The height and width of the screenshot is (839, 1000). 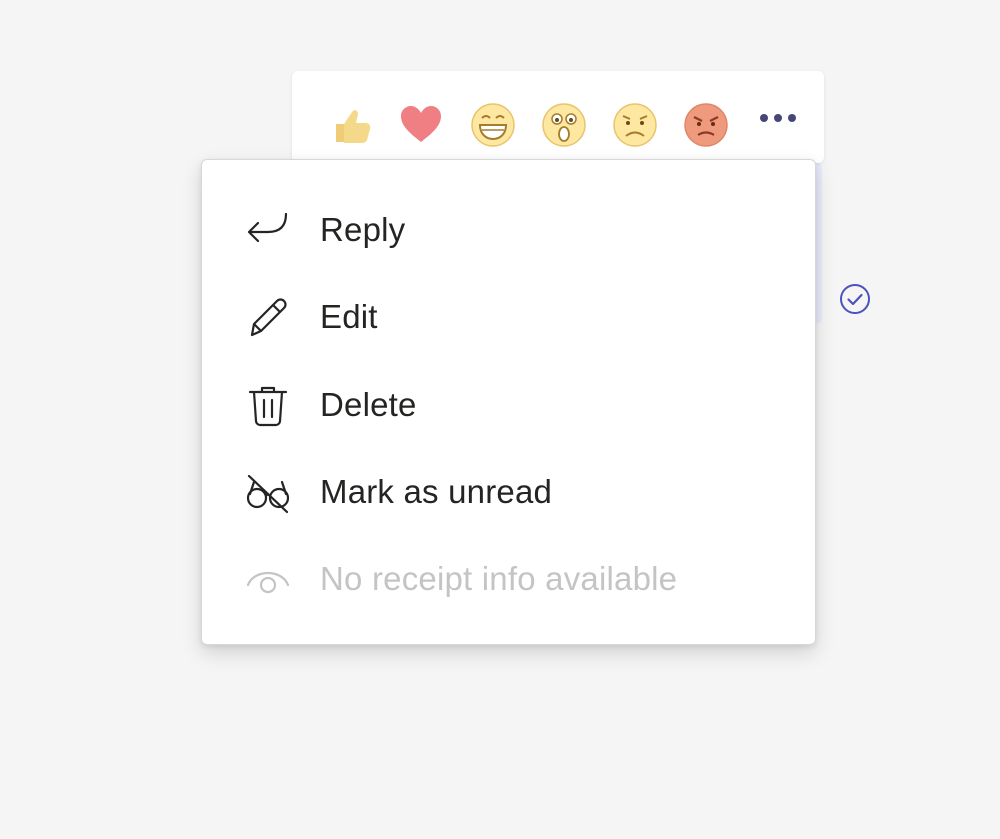 I want to click on surprised-face-icon, so click(x=564, y=125).